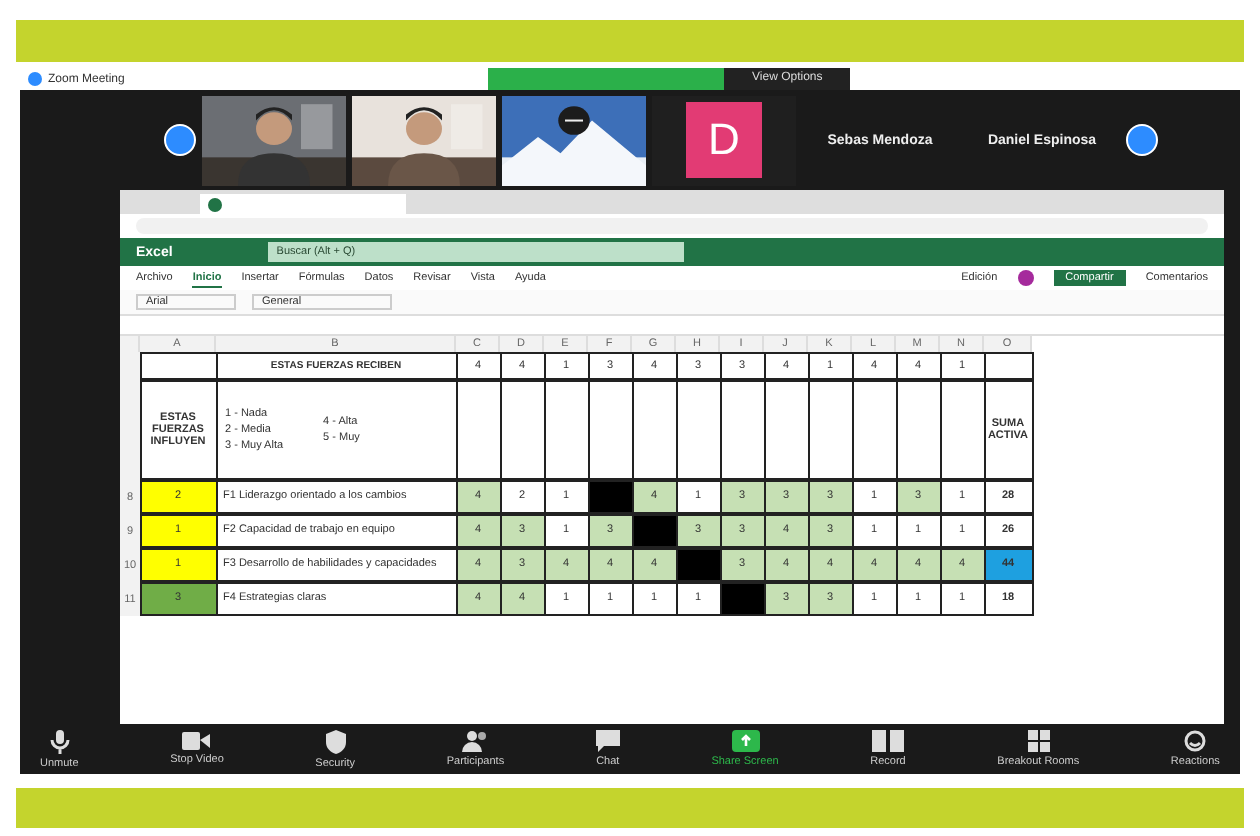  I want to click on browser-tab, so click(303, 204).